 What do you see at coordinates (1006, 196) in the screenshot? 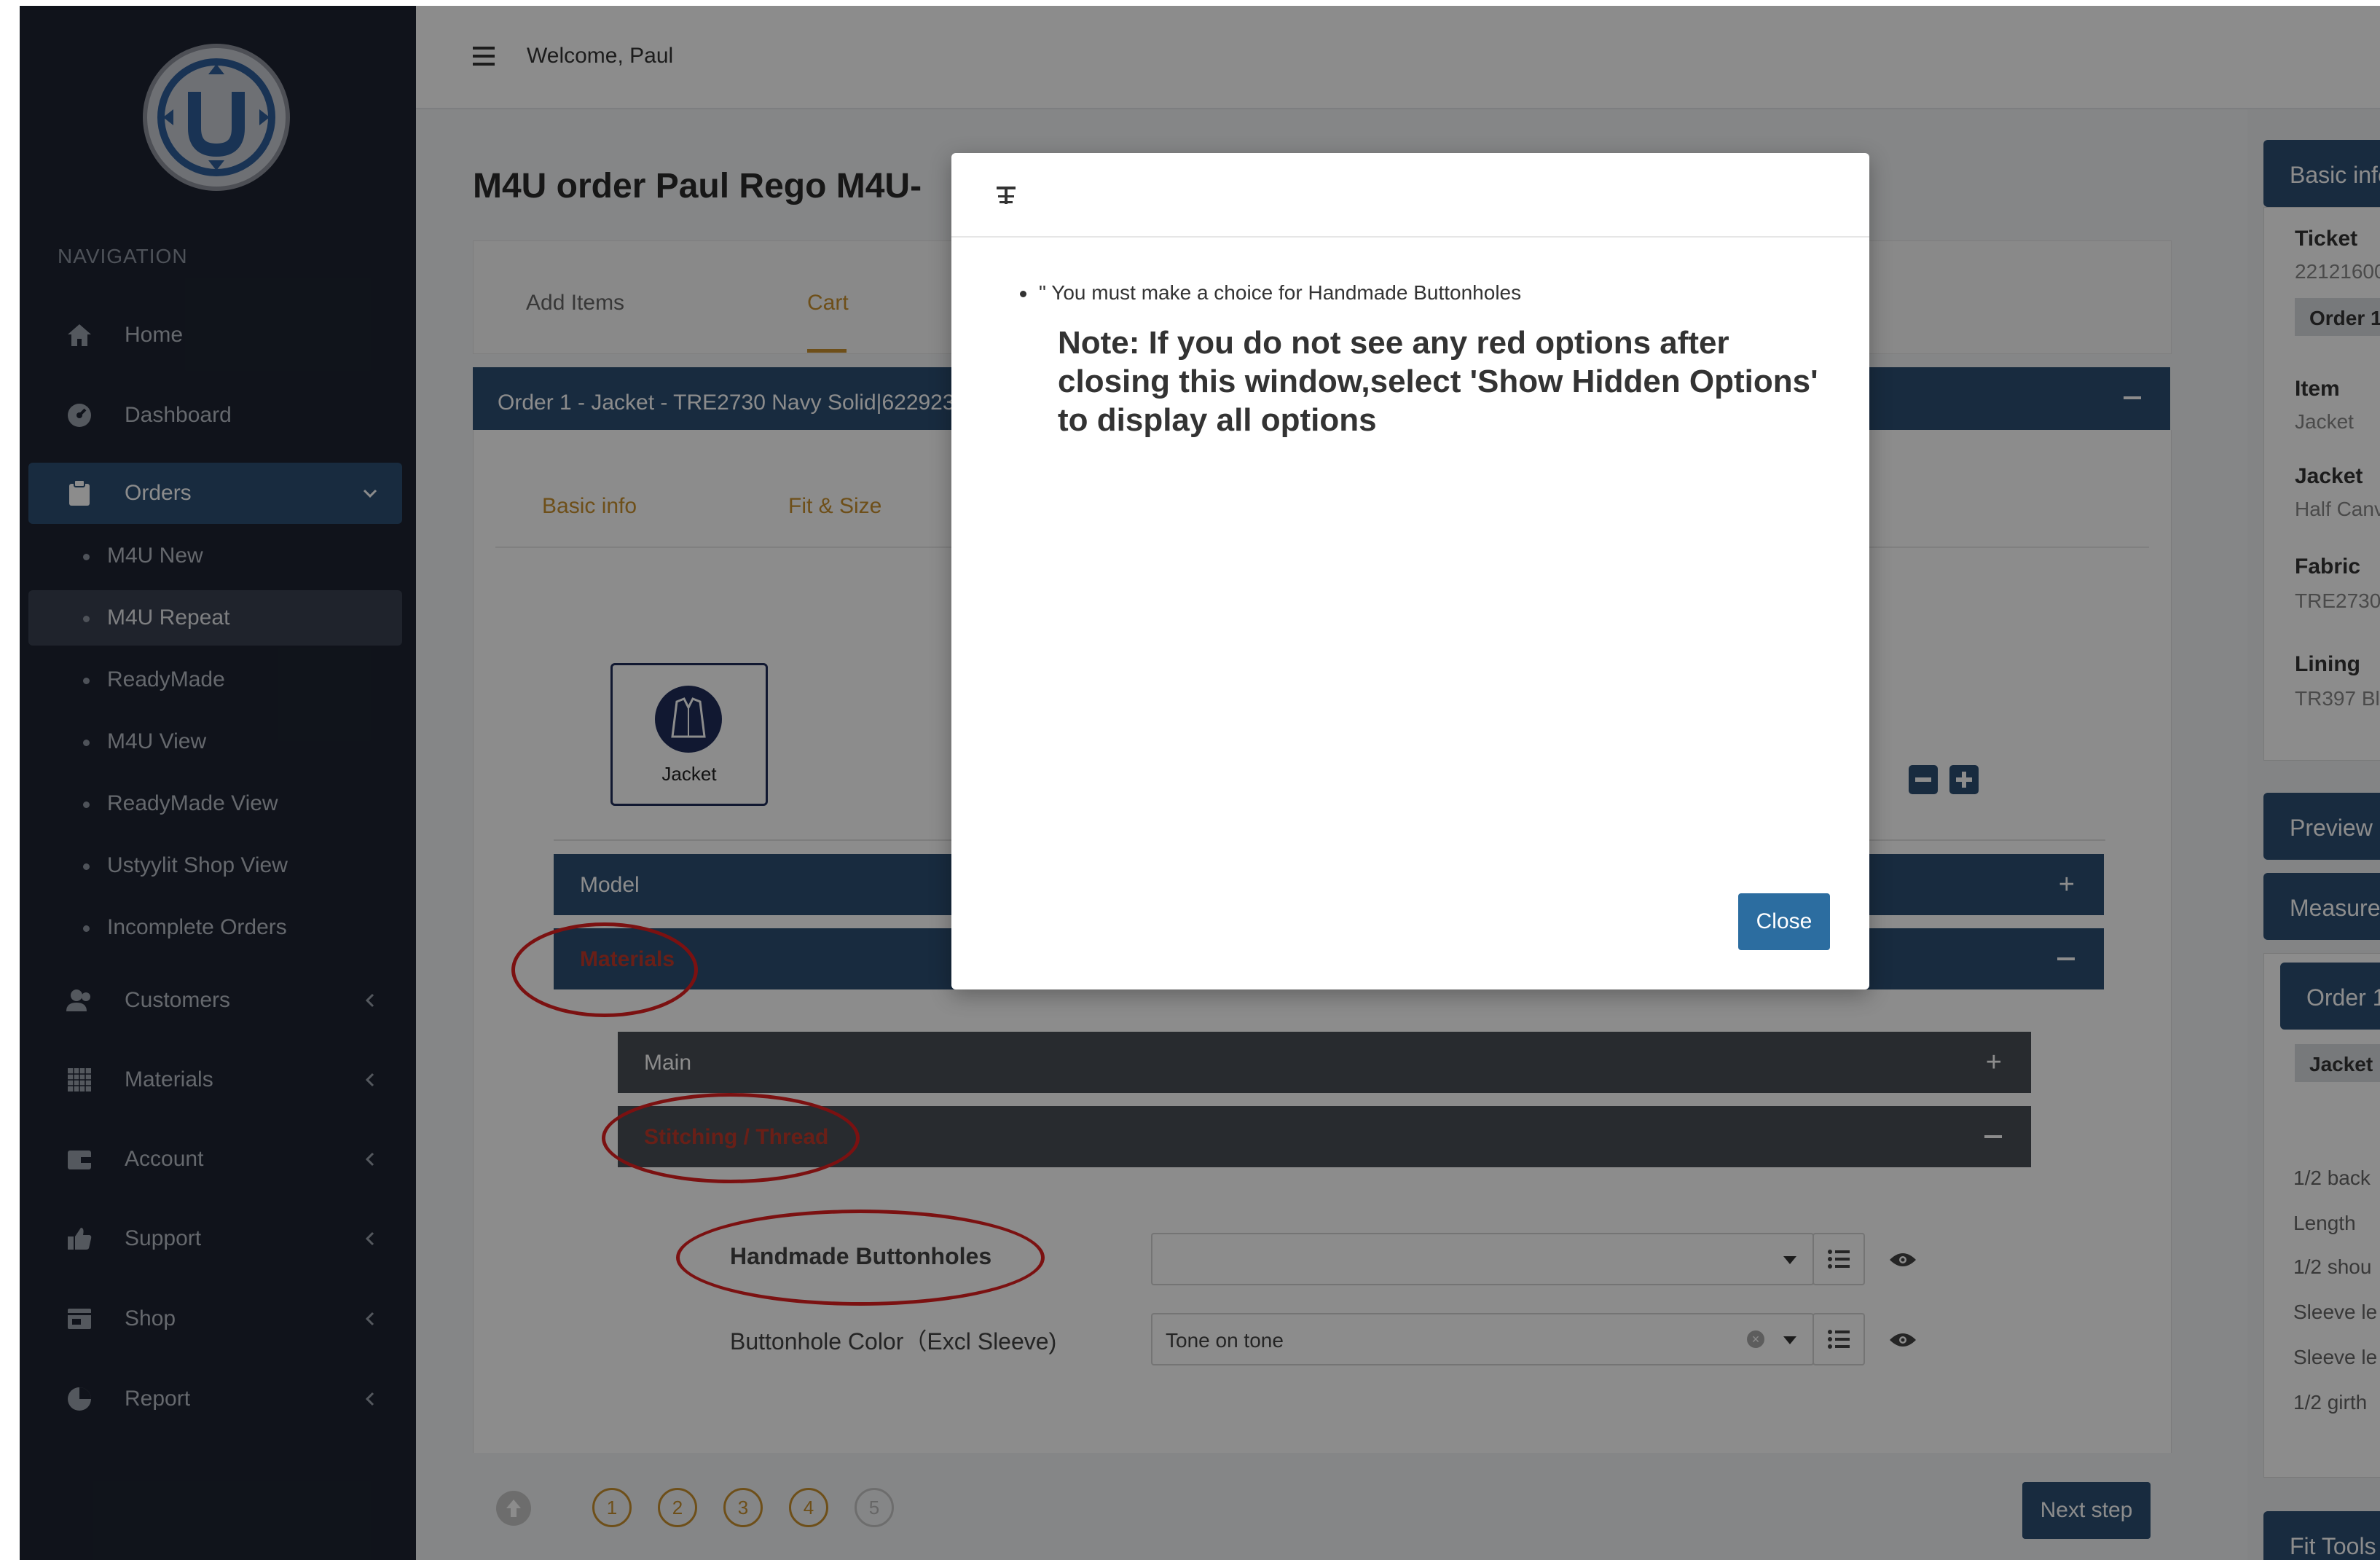
I see `text-format-icon` at bounding box center [1006, 196].